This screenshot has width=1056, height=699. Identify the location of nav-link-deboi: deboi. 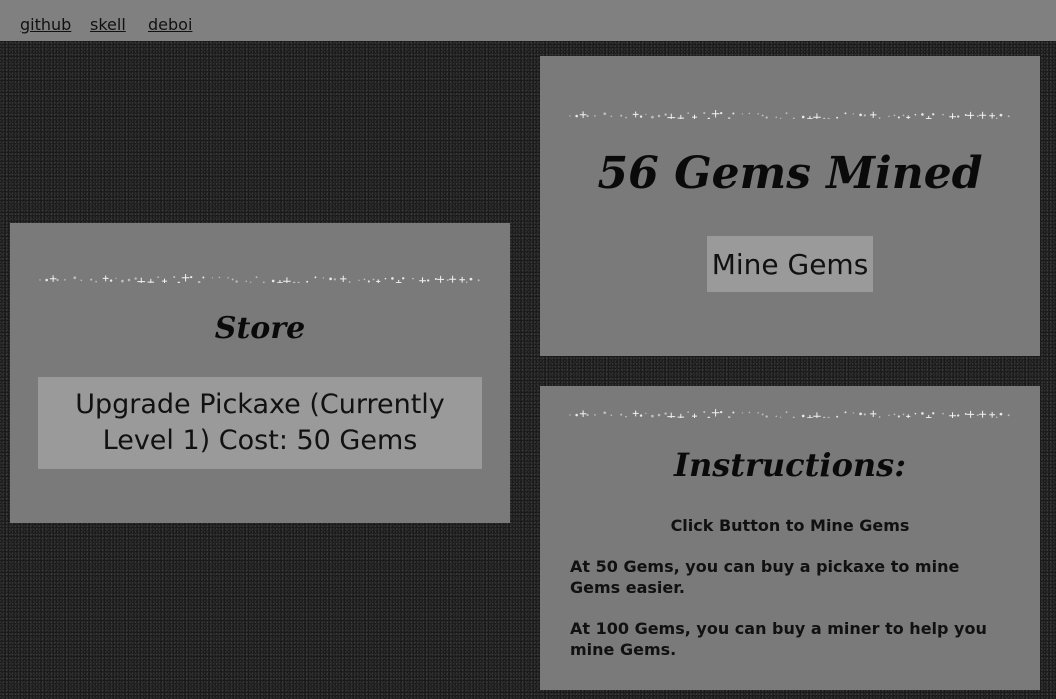
(170, 25).